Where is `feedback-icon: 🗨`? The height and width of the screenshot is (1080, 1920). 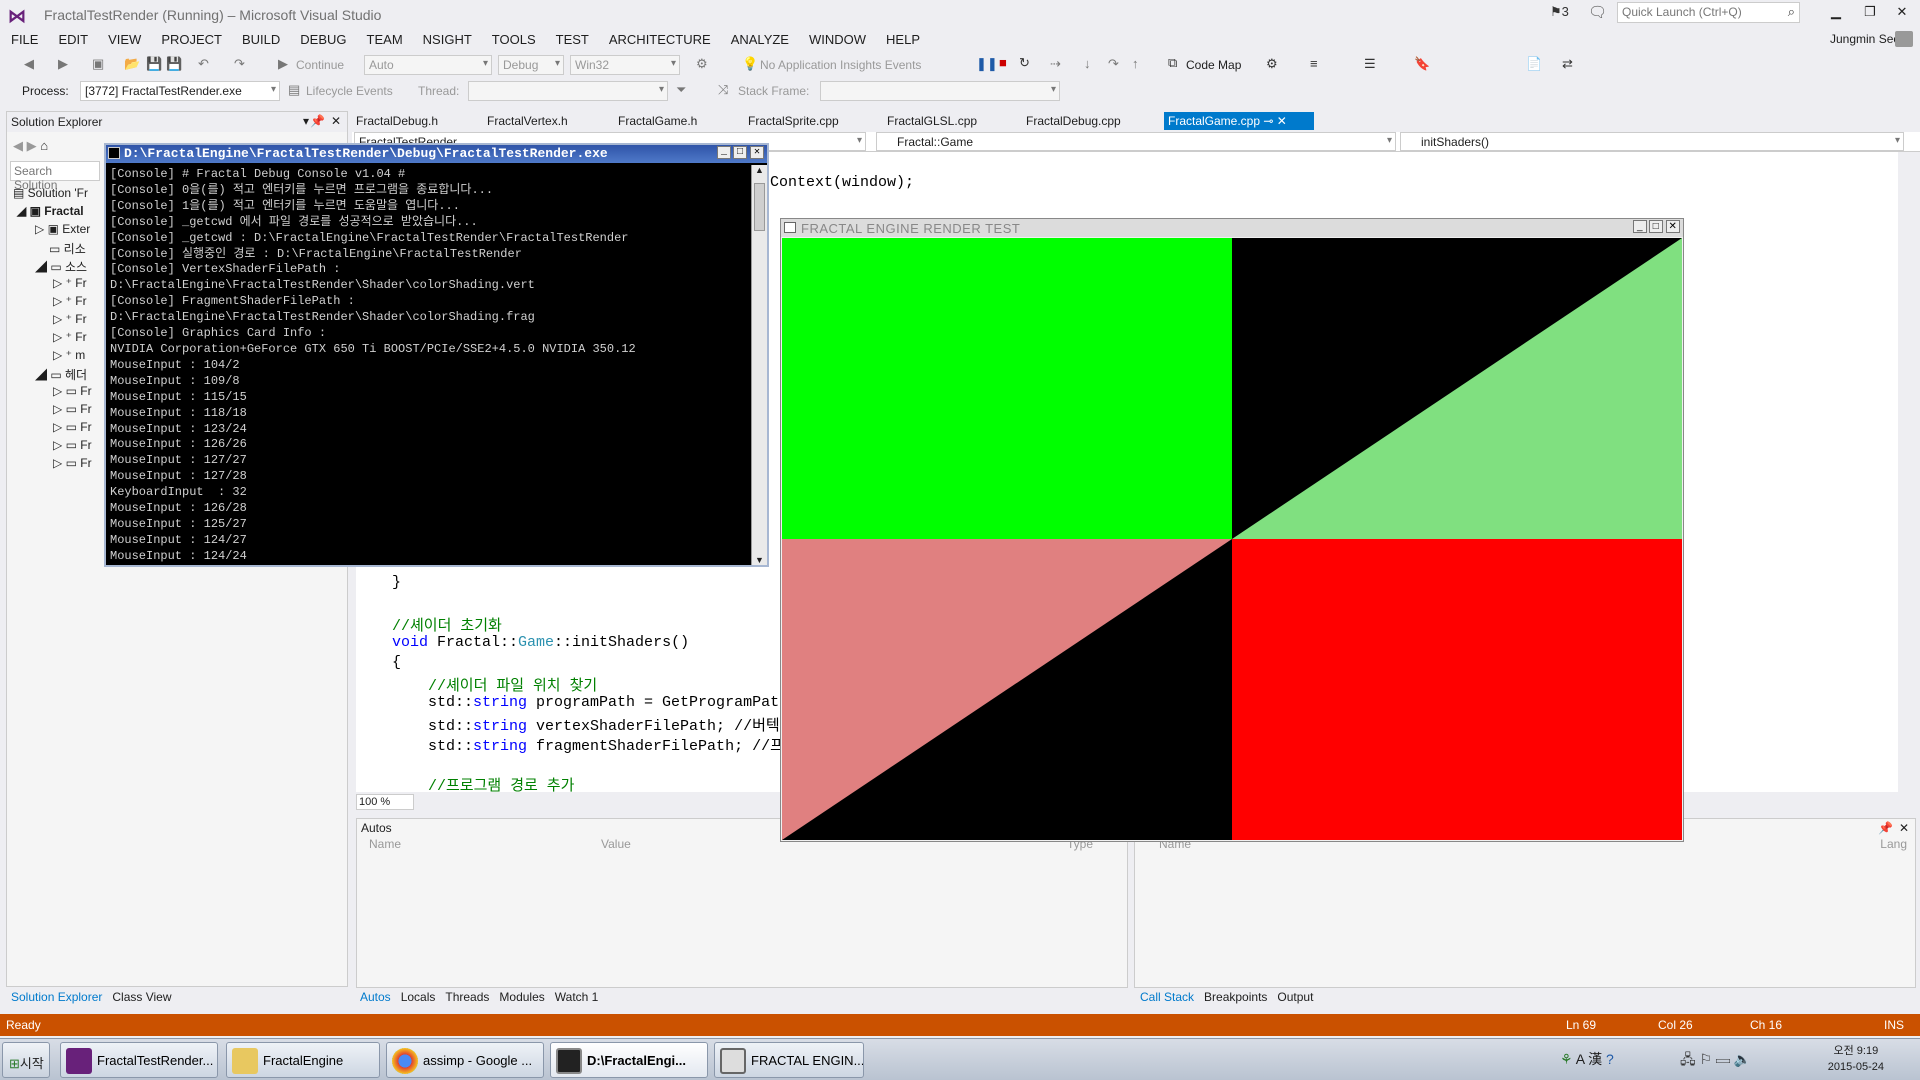 feedback-icon: 🗨 is located at coordinates (1597, 12).